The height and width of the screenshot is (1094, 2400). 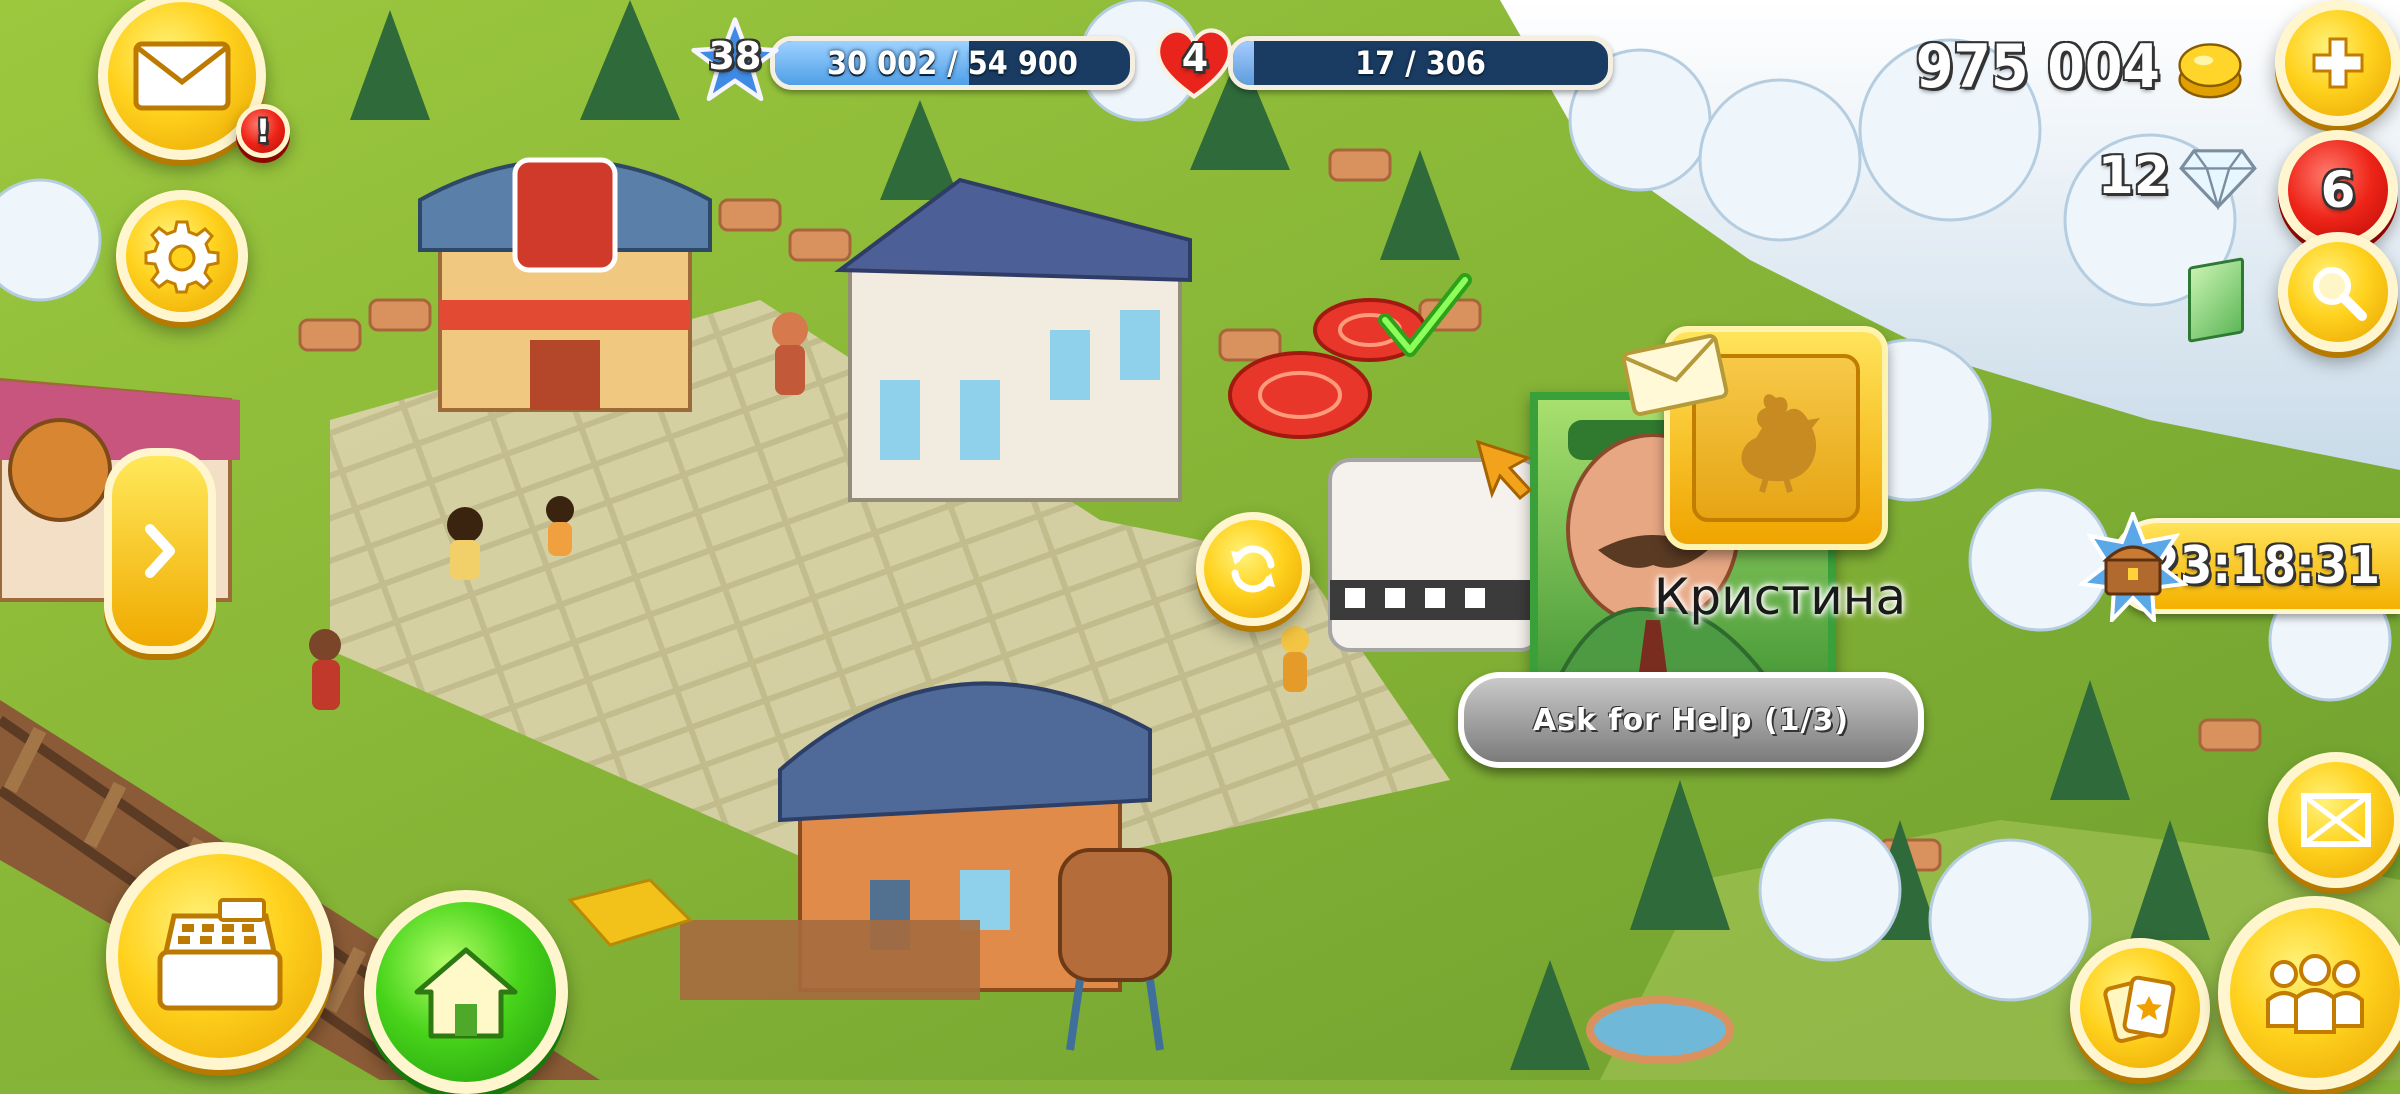 I want to click on cash-register-icon, so click(x=220, y=954).